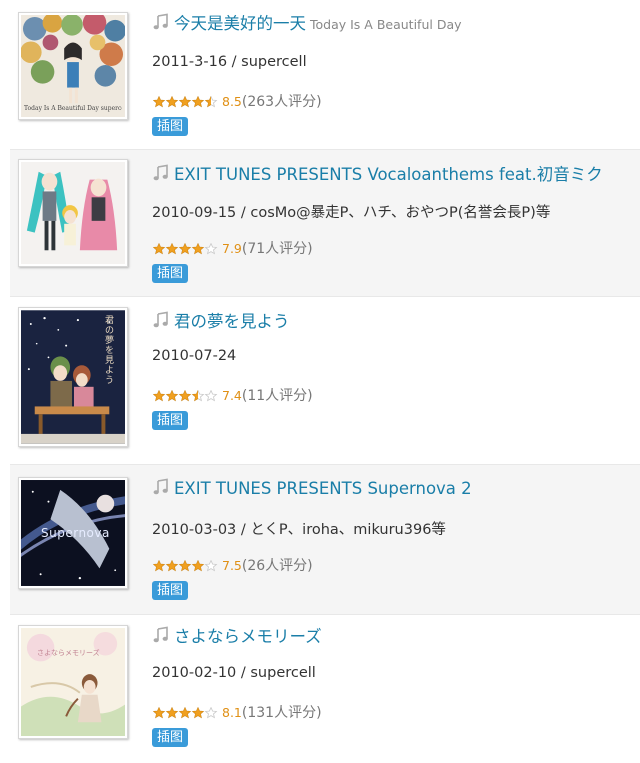  I want to click on sakura-memories-cover, so click(73, 682).